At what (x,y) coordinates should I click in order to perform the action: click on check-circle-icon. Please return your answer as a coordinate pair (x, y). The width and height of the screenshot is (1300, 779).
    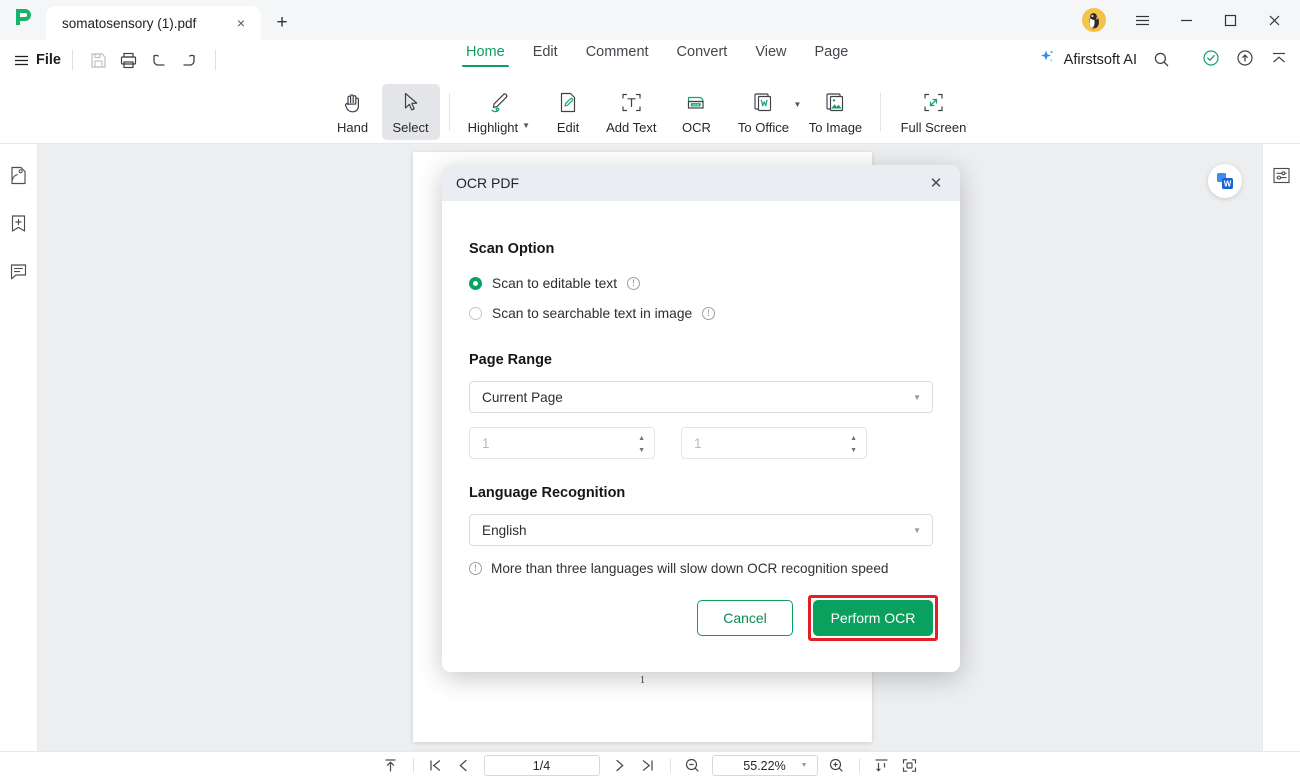
    Looking at the image, I should click on (1211, 58).